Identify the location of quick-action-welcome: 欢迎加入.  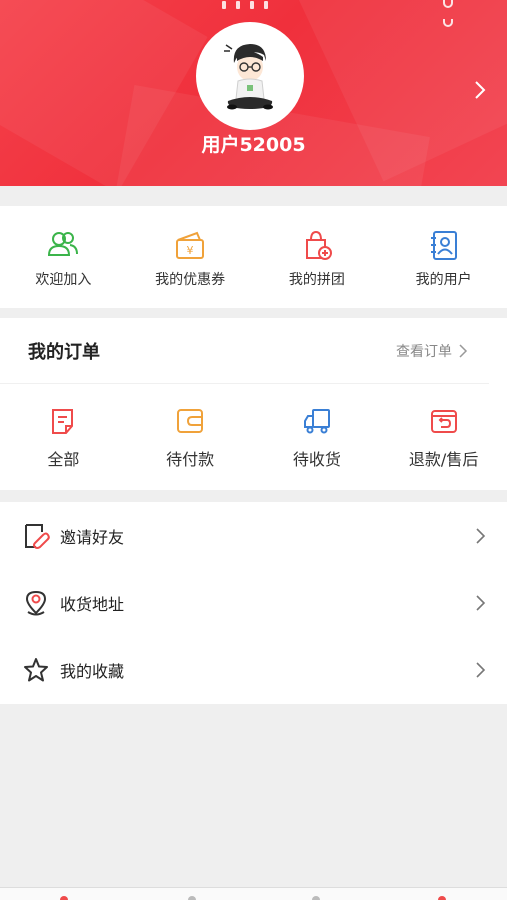
(63, 257).